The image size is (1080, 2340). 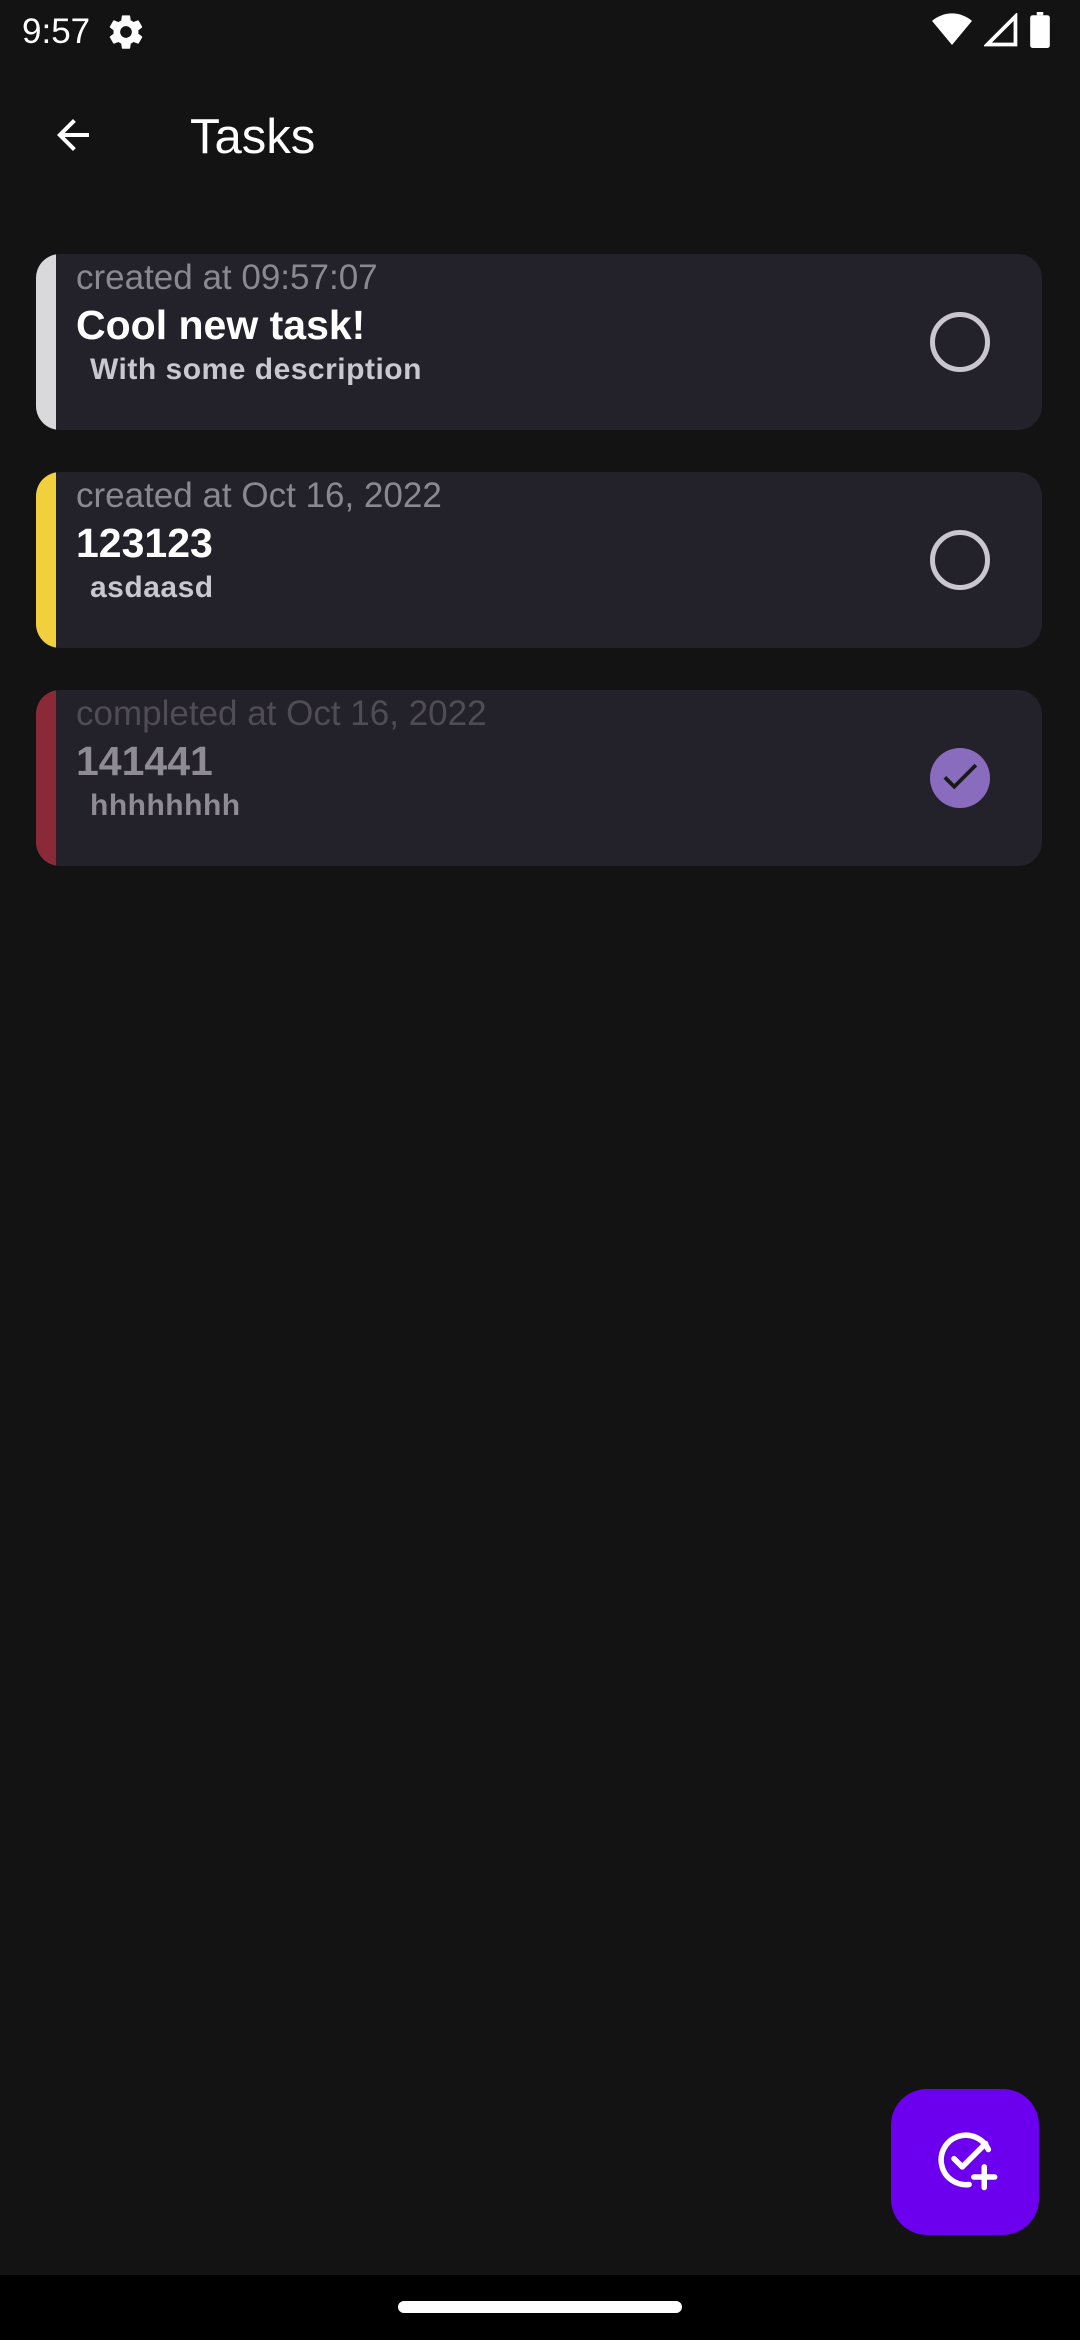 What do you see at coordinates (221, 325) in the screenshot?
I see `task-title: Cool new task!` at bounding box center [221, 325].